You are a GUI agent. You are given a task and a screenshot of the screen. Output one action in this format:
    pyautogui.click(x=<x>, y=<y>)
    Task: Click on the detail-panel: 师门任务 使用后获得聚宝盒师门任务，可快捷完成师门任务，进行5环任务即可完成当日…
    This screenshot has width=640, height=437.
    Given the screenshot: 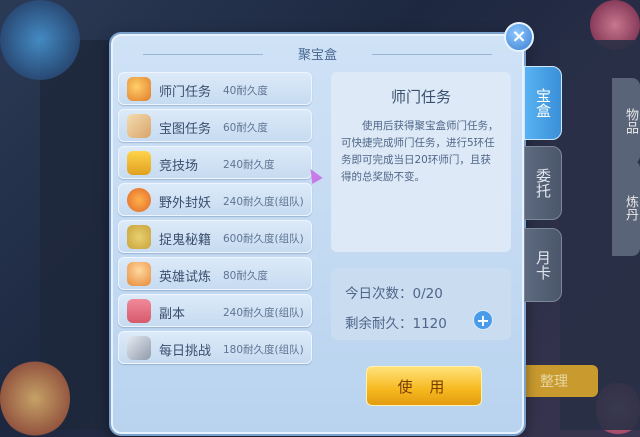 What is the action you would take?
    pyautogui.click(x=421, y=162)
    